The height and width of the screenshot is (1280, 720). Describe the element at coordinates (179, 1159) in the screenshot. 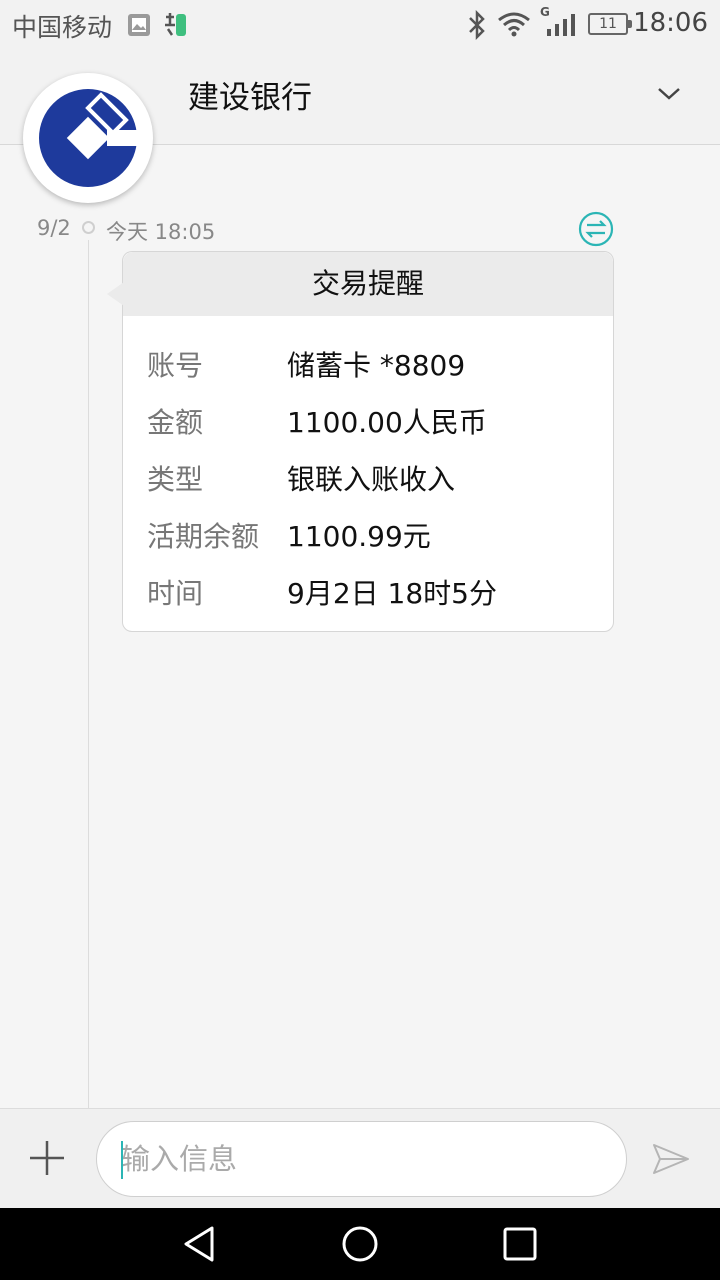

I see `message-input-placeholder: 输入信息` at that location.